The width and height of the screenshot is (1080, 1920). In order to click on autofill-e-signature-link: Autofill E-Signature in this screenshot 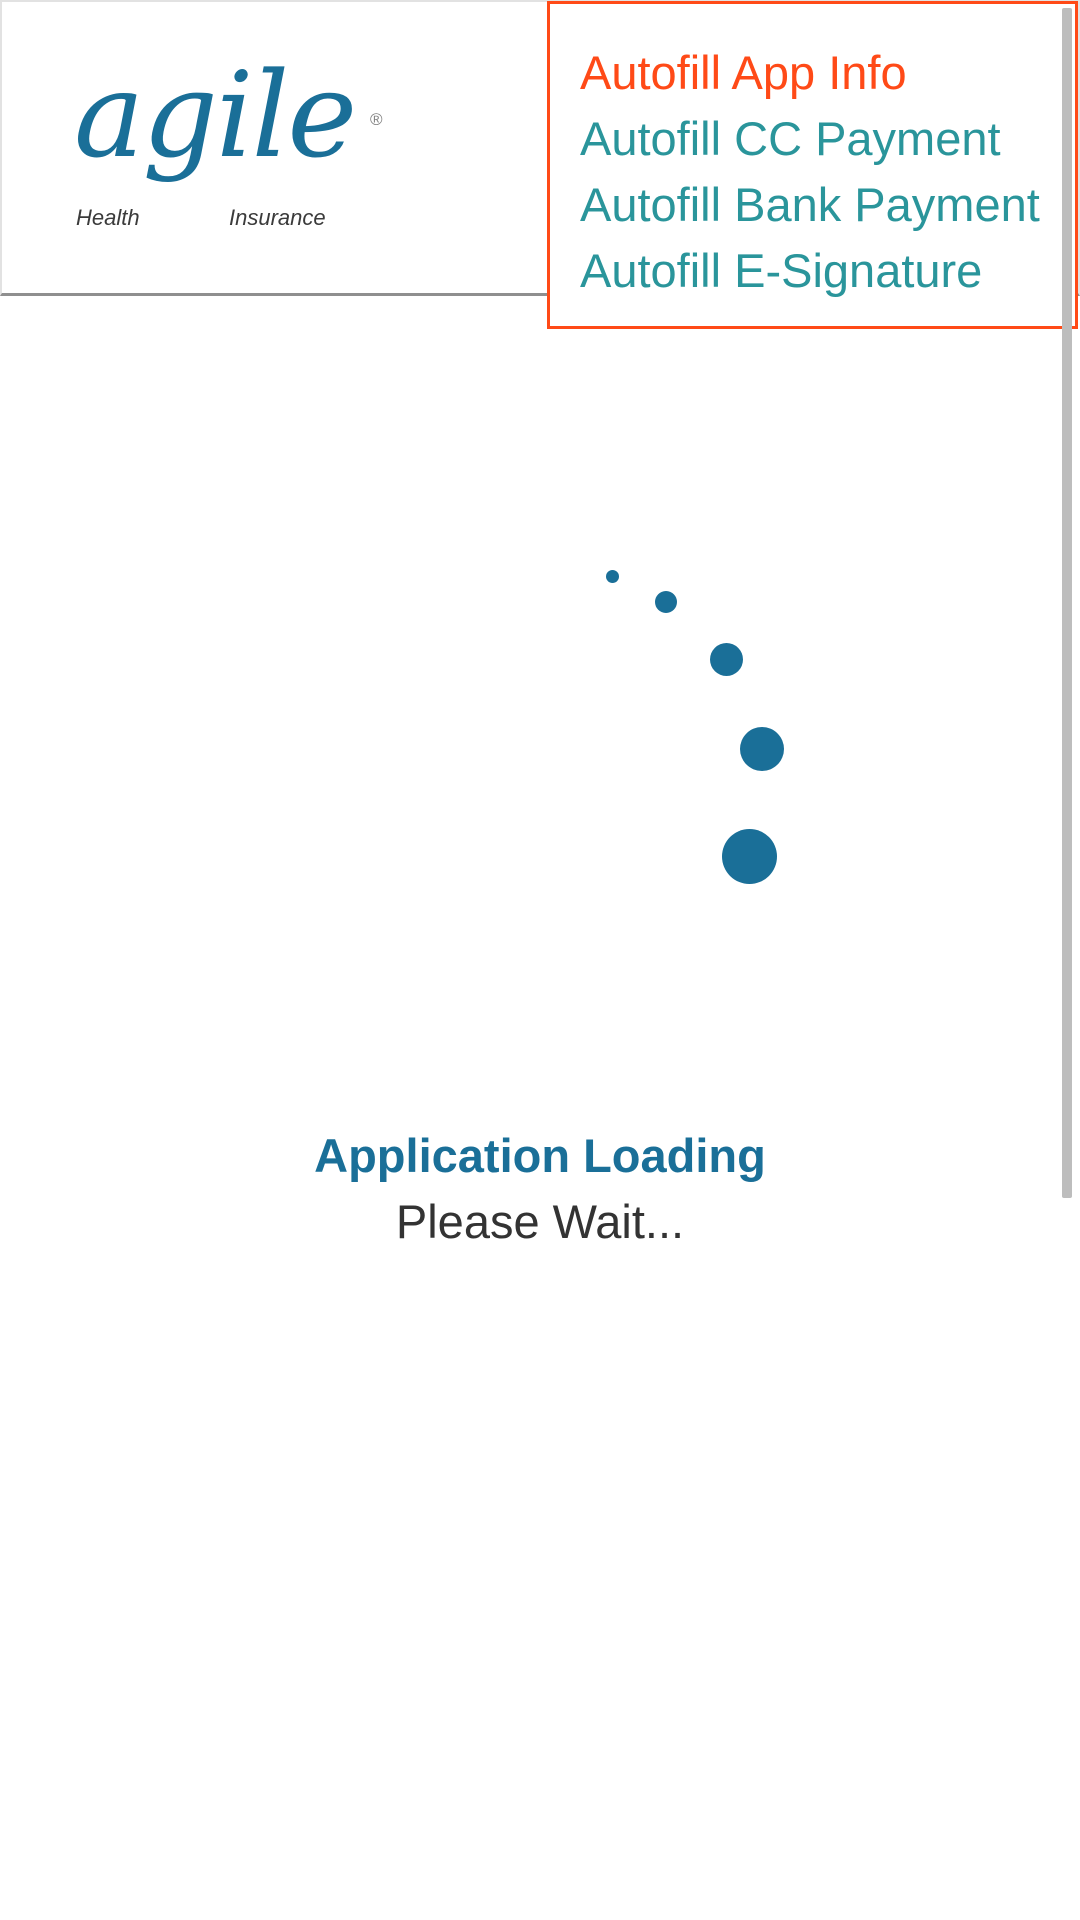, I will do `click(827, 271)`.